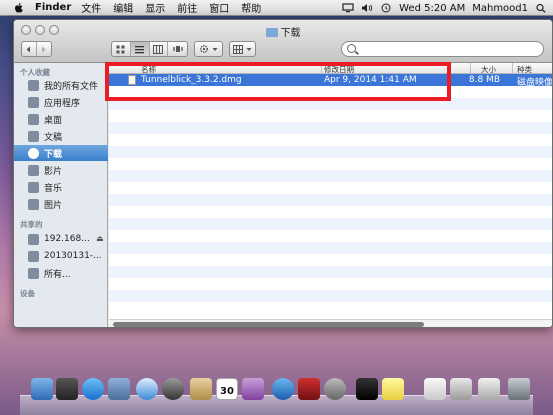  I want to click on sidebar-item-downloads: 下载, so click(61, 153).